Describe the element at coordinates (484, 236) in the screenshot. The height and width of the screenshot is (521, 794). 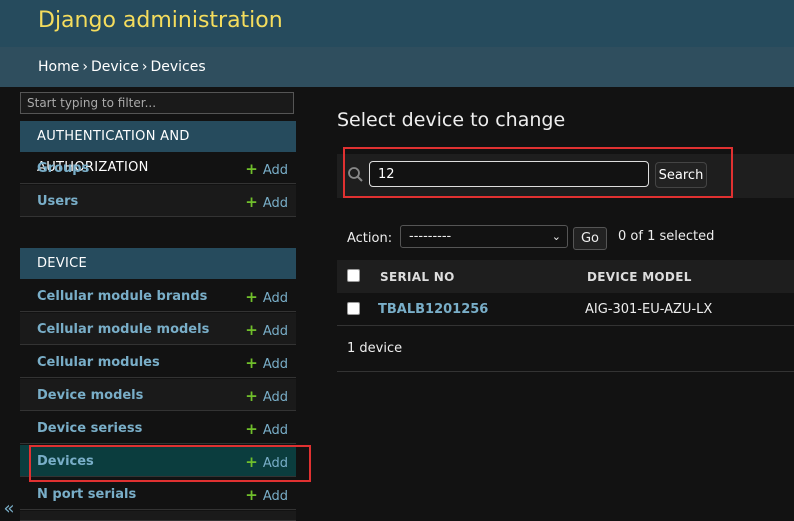
I see `action-select: --------- ⌄` at that location.